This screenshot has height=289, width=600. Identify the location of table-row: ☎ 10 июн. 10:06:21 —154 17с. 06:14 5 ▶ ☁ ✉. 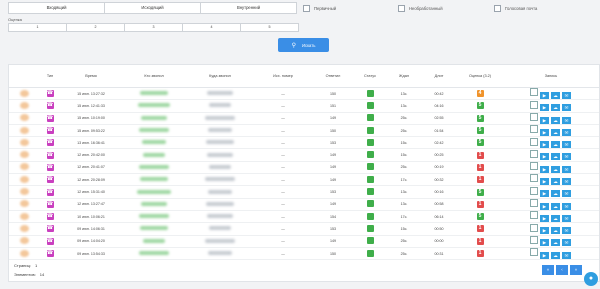
(304, 217).